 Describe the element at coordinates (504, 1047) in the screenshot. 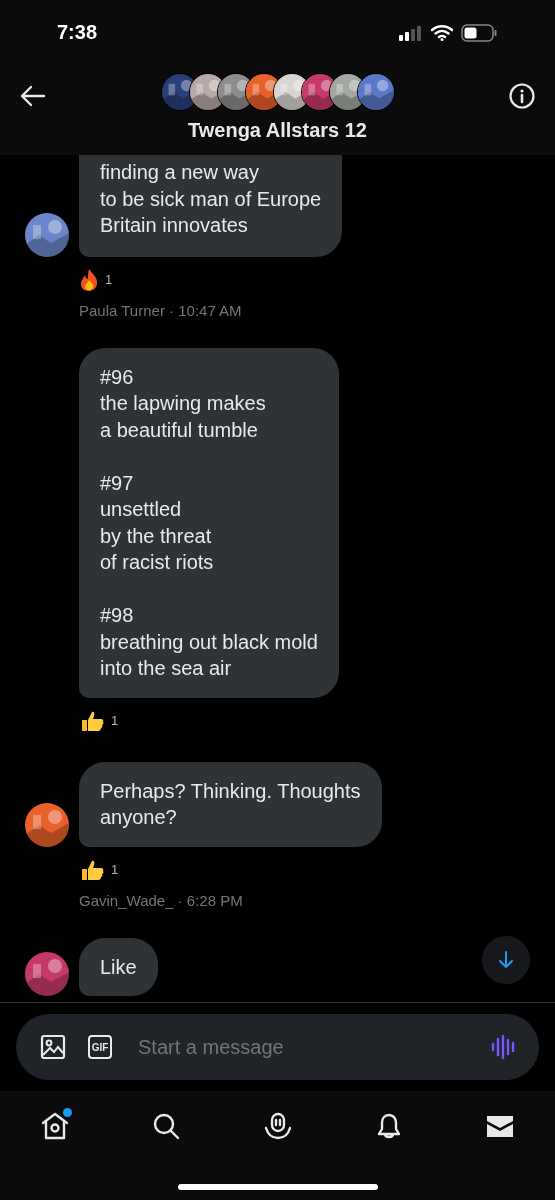

I see `voice-icon` at that location.